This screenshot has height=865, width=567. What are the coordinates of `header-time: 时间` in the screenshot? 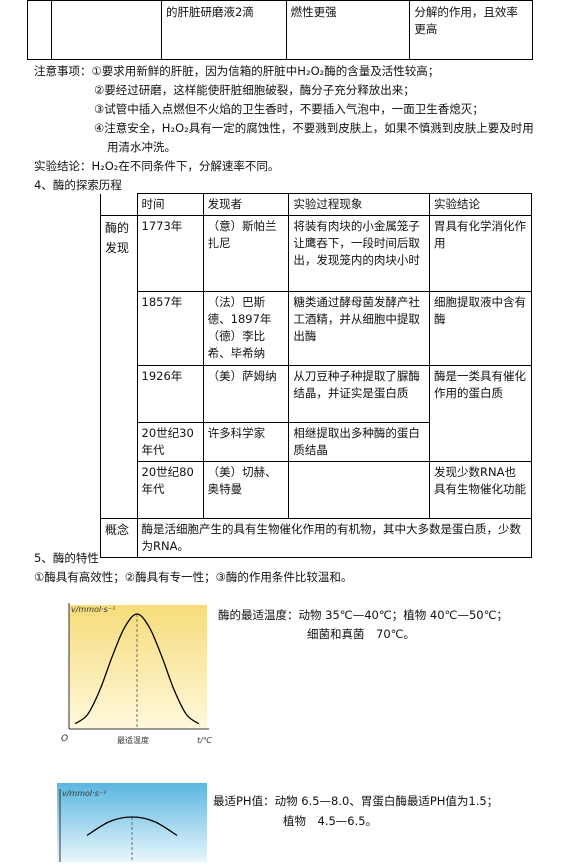 It's located at (170, 204).